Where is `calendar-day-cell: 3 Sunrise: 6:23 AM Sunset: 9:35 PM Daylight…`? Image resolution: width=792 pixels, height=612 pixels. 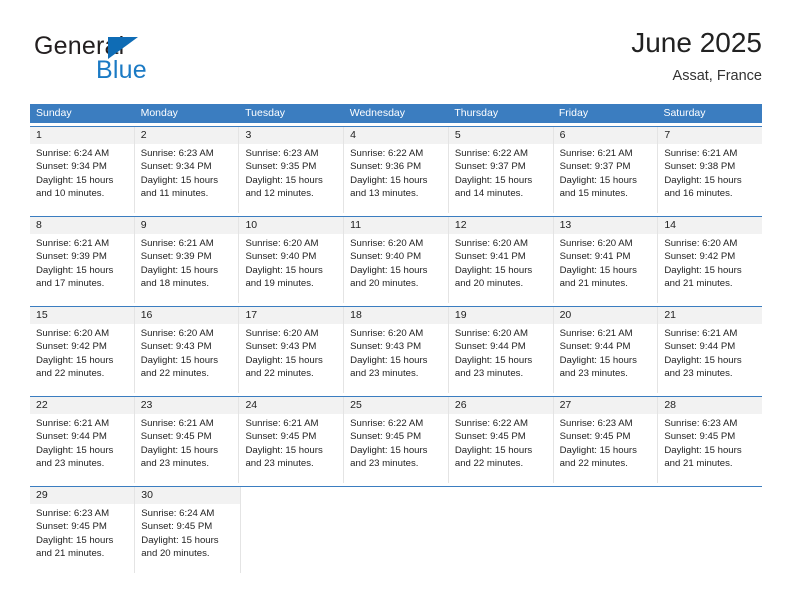 calendar-day-cell: 3 Sunrise: 6:23 AM Sunset: 9:35 PM Daylight… is located at coordinates (292, 170).